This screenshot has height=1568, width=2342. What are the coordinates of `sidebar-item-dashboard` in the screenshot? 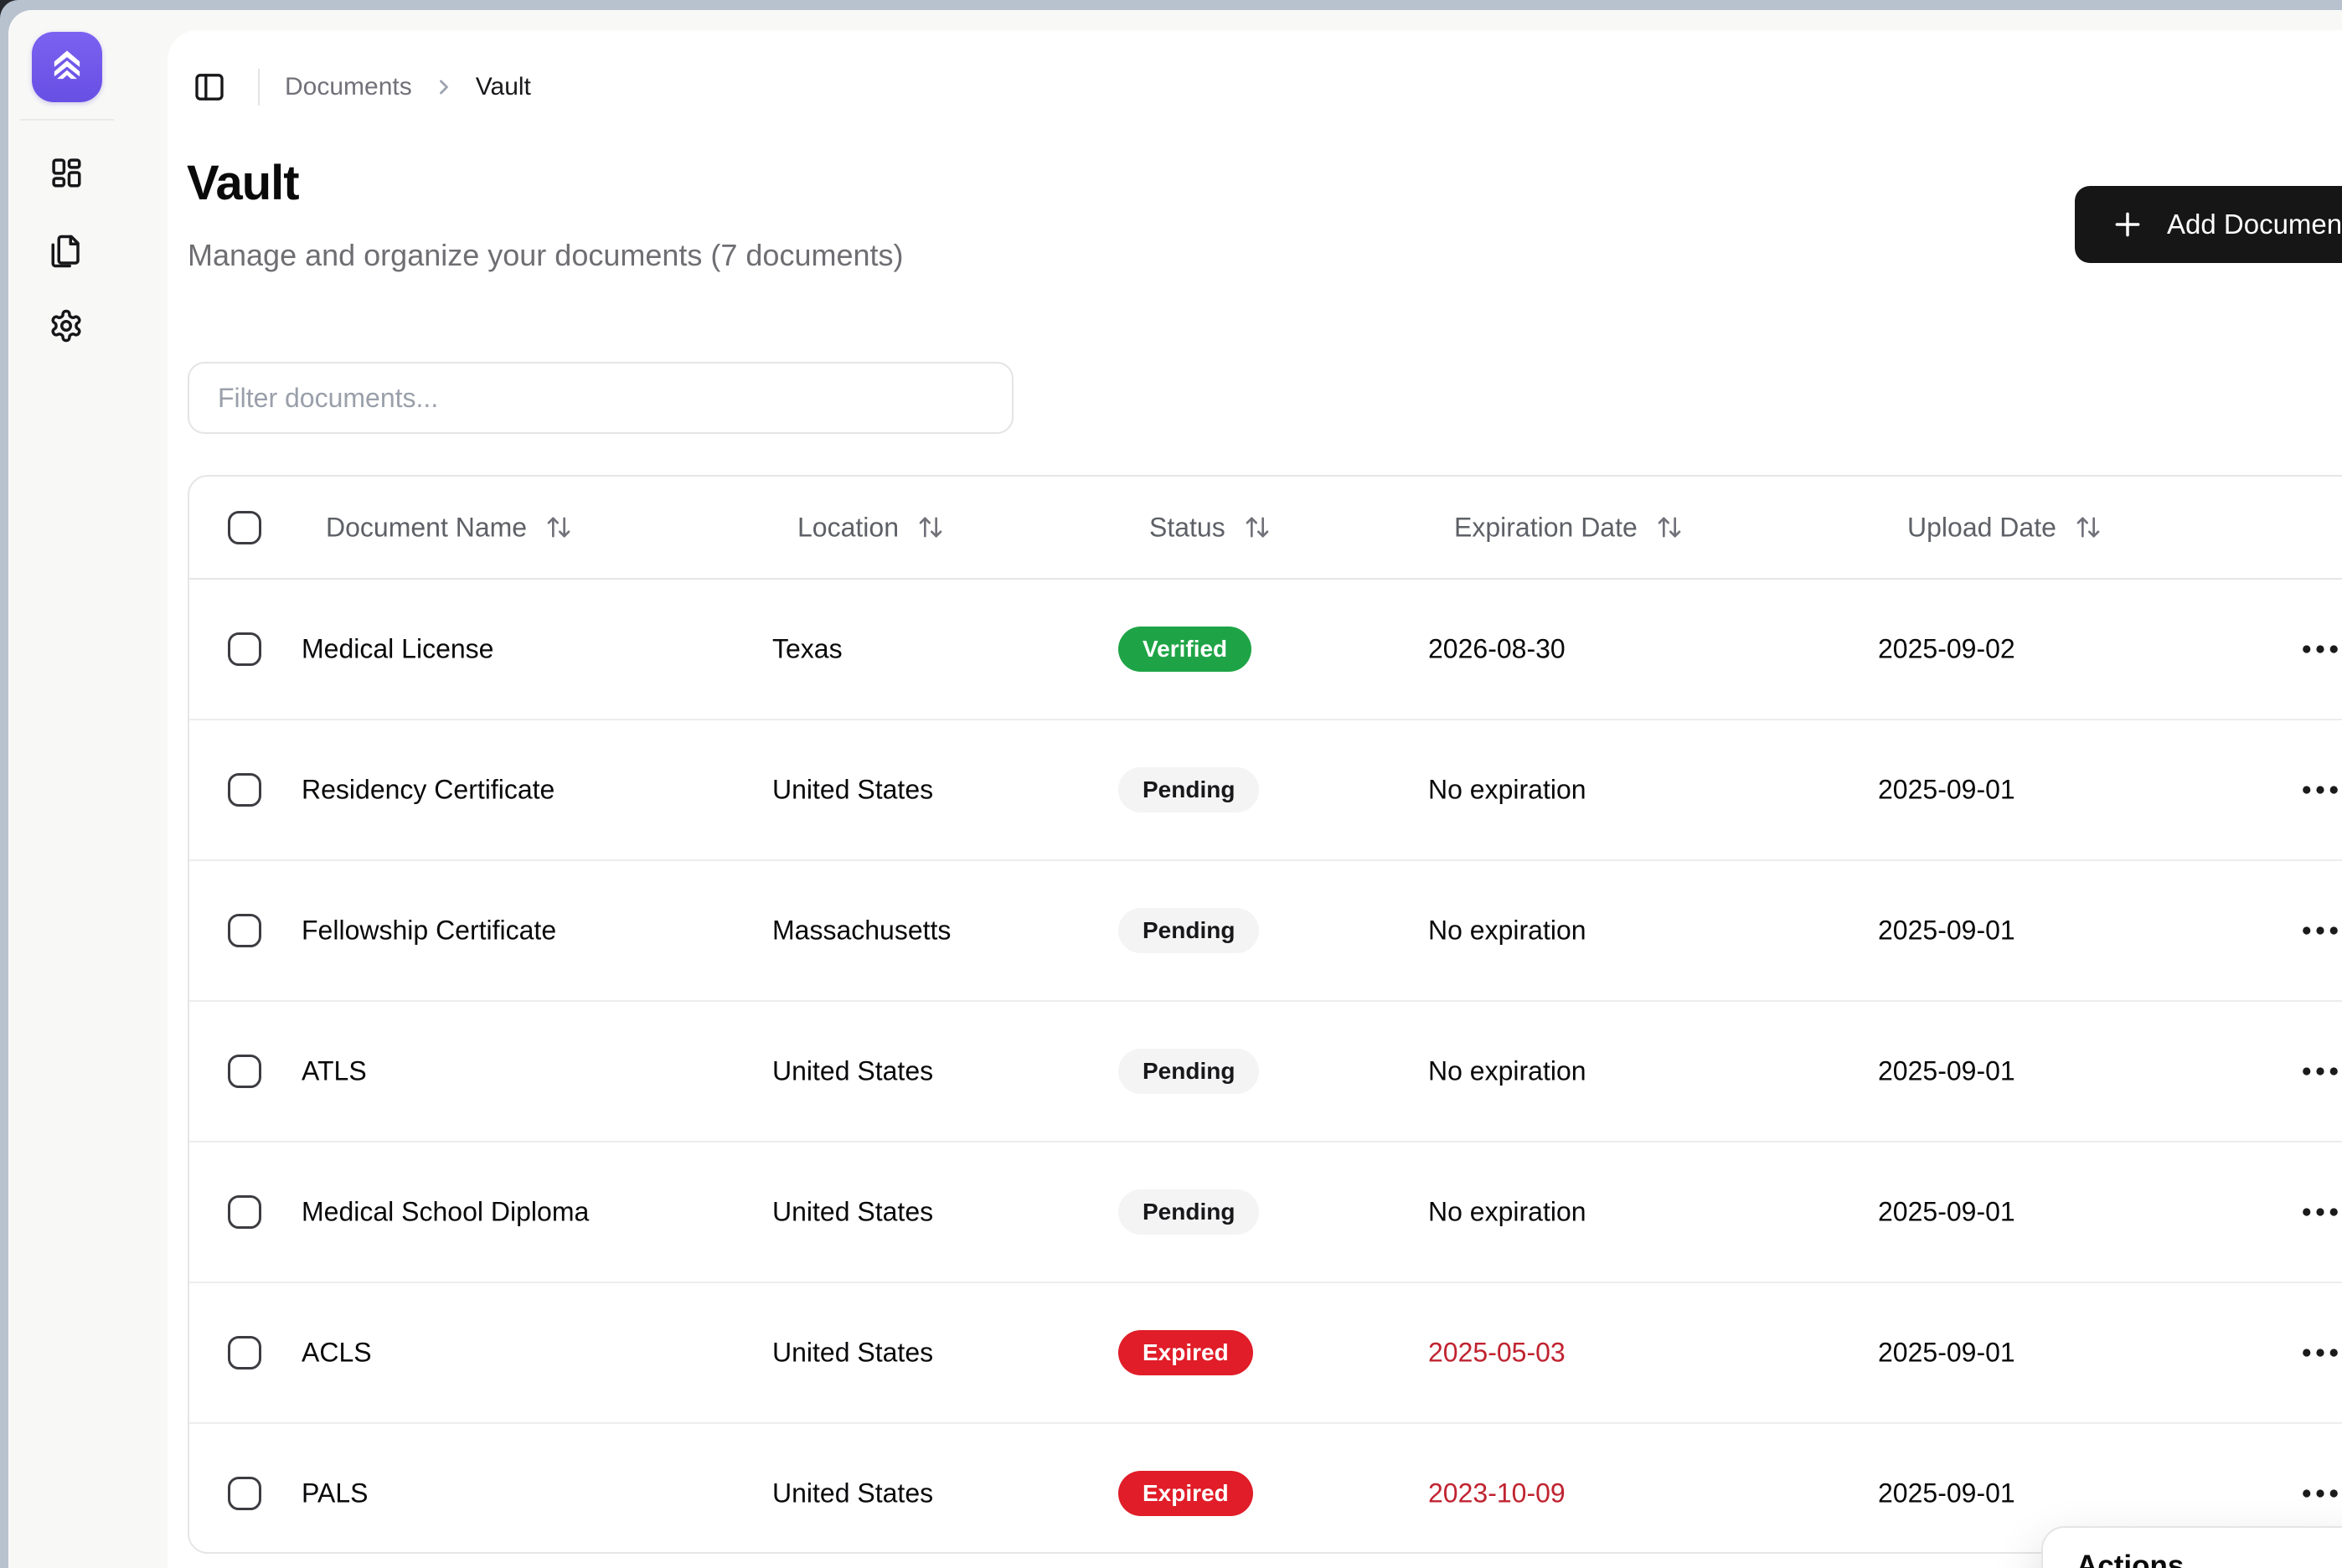 It's located at (66, 173).